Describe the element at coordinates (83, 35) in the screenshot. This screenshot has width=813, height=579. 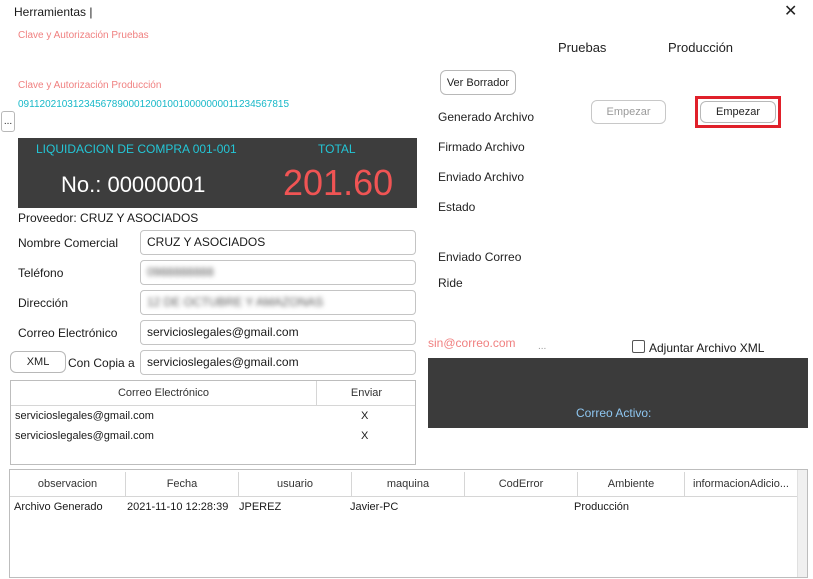
I see `test-key-label: Clave y Autorización Pruebas` at that location.